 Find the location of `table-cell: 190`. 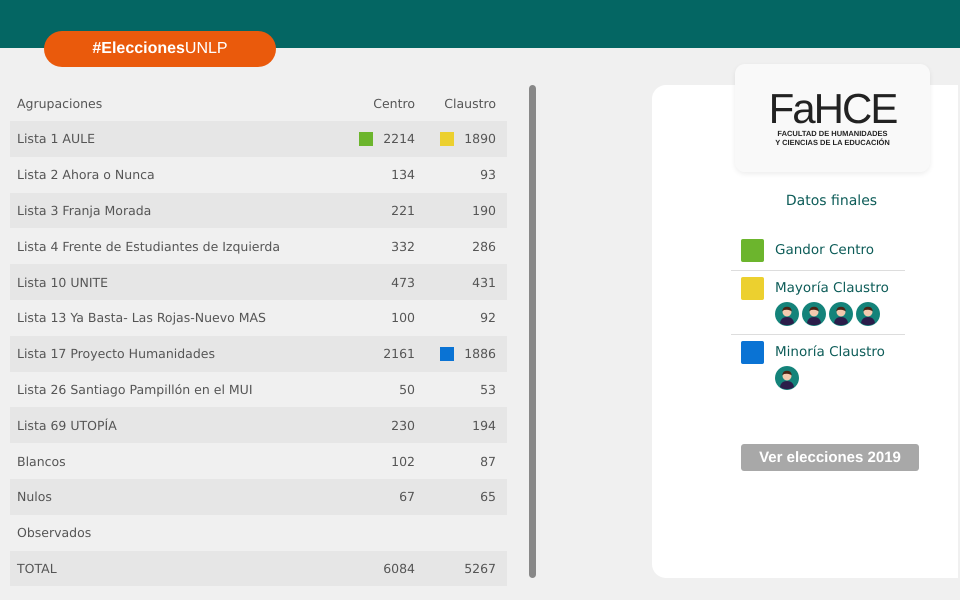

table-cell: 190 is located at coordinates (484, 210).